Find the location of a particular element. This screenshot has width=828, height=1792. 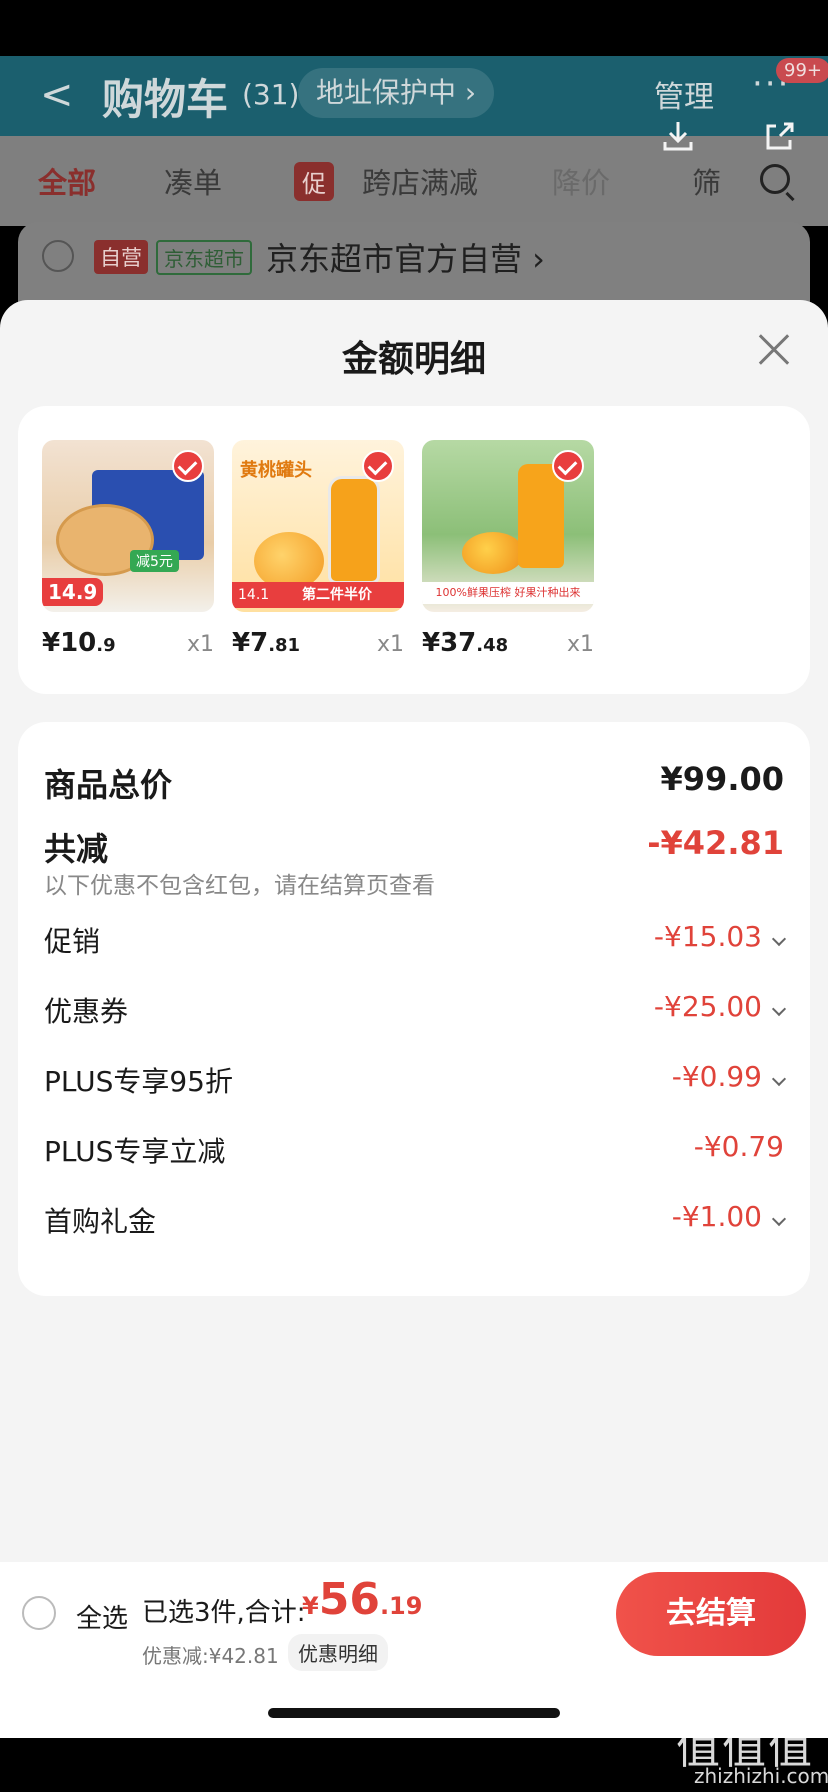

store-select-radio is located at coordinates (58, 256).